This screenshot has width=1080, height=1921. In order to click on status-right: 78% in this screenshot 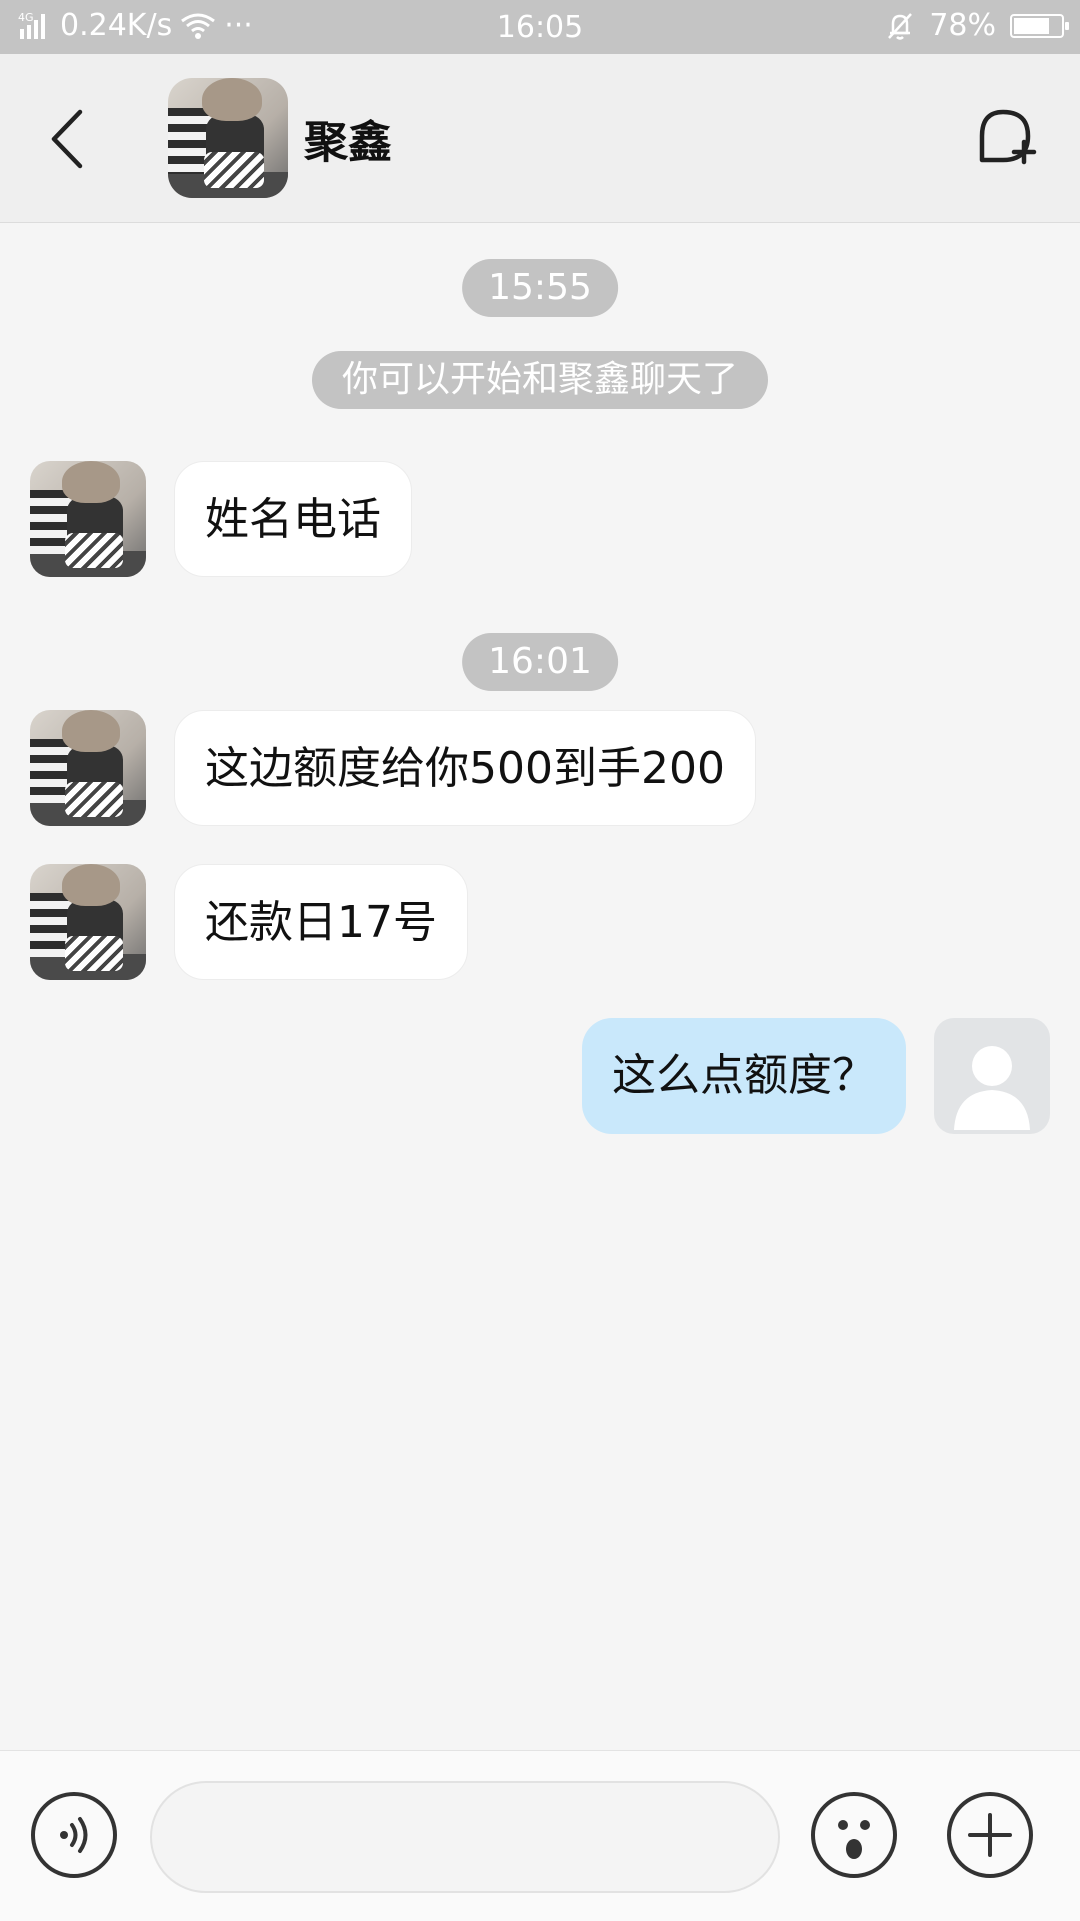, I will do `click(977, 25)`.